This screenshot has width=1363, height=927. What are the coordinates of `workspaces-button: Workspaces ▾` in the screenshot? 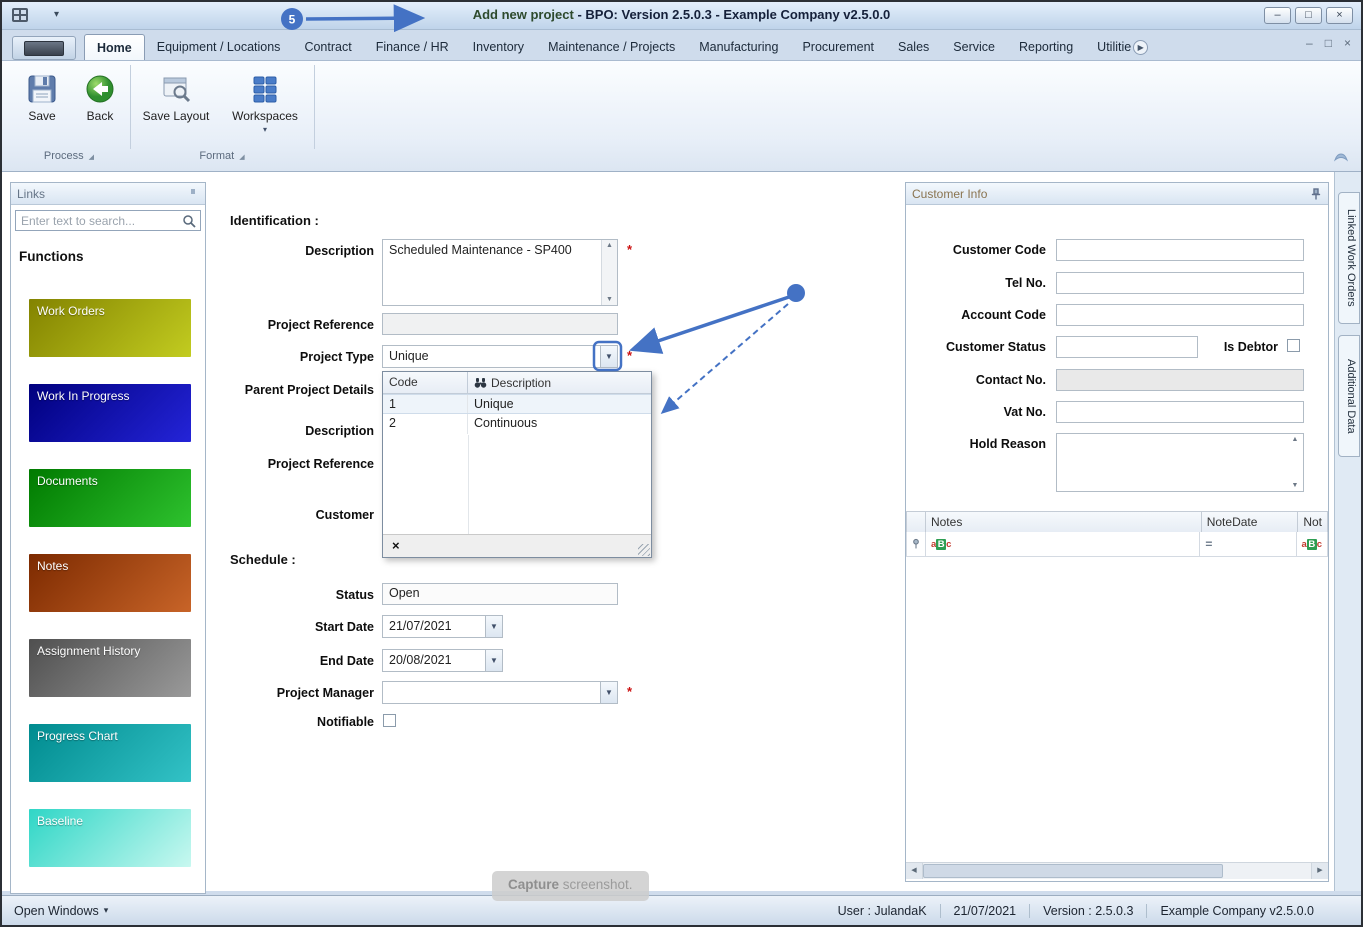 It's located at (265, 100).